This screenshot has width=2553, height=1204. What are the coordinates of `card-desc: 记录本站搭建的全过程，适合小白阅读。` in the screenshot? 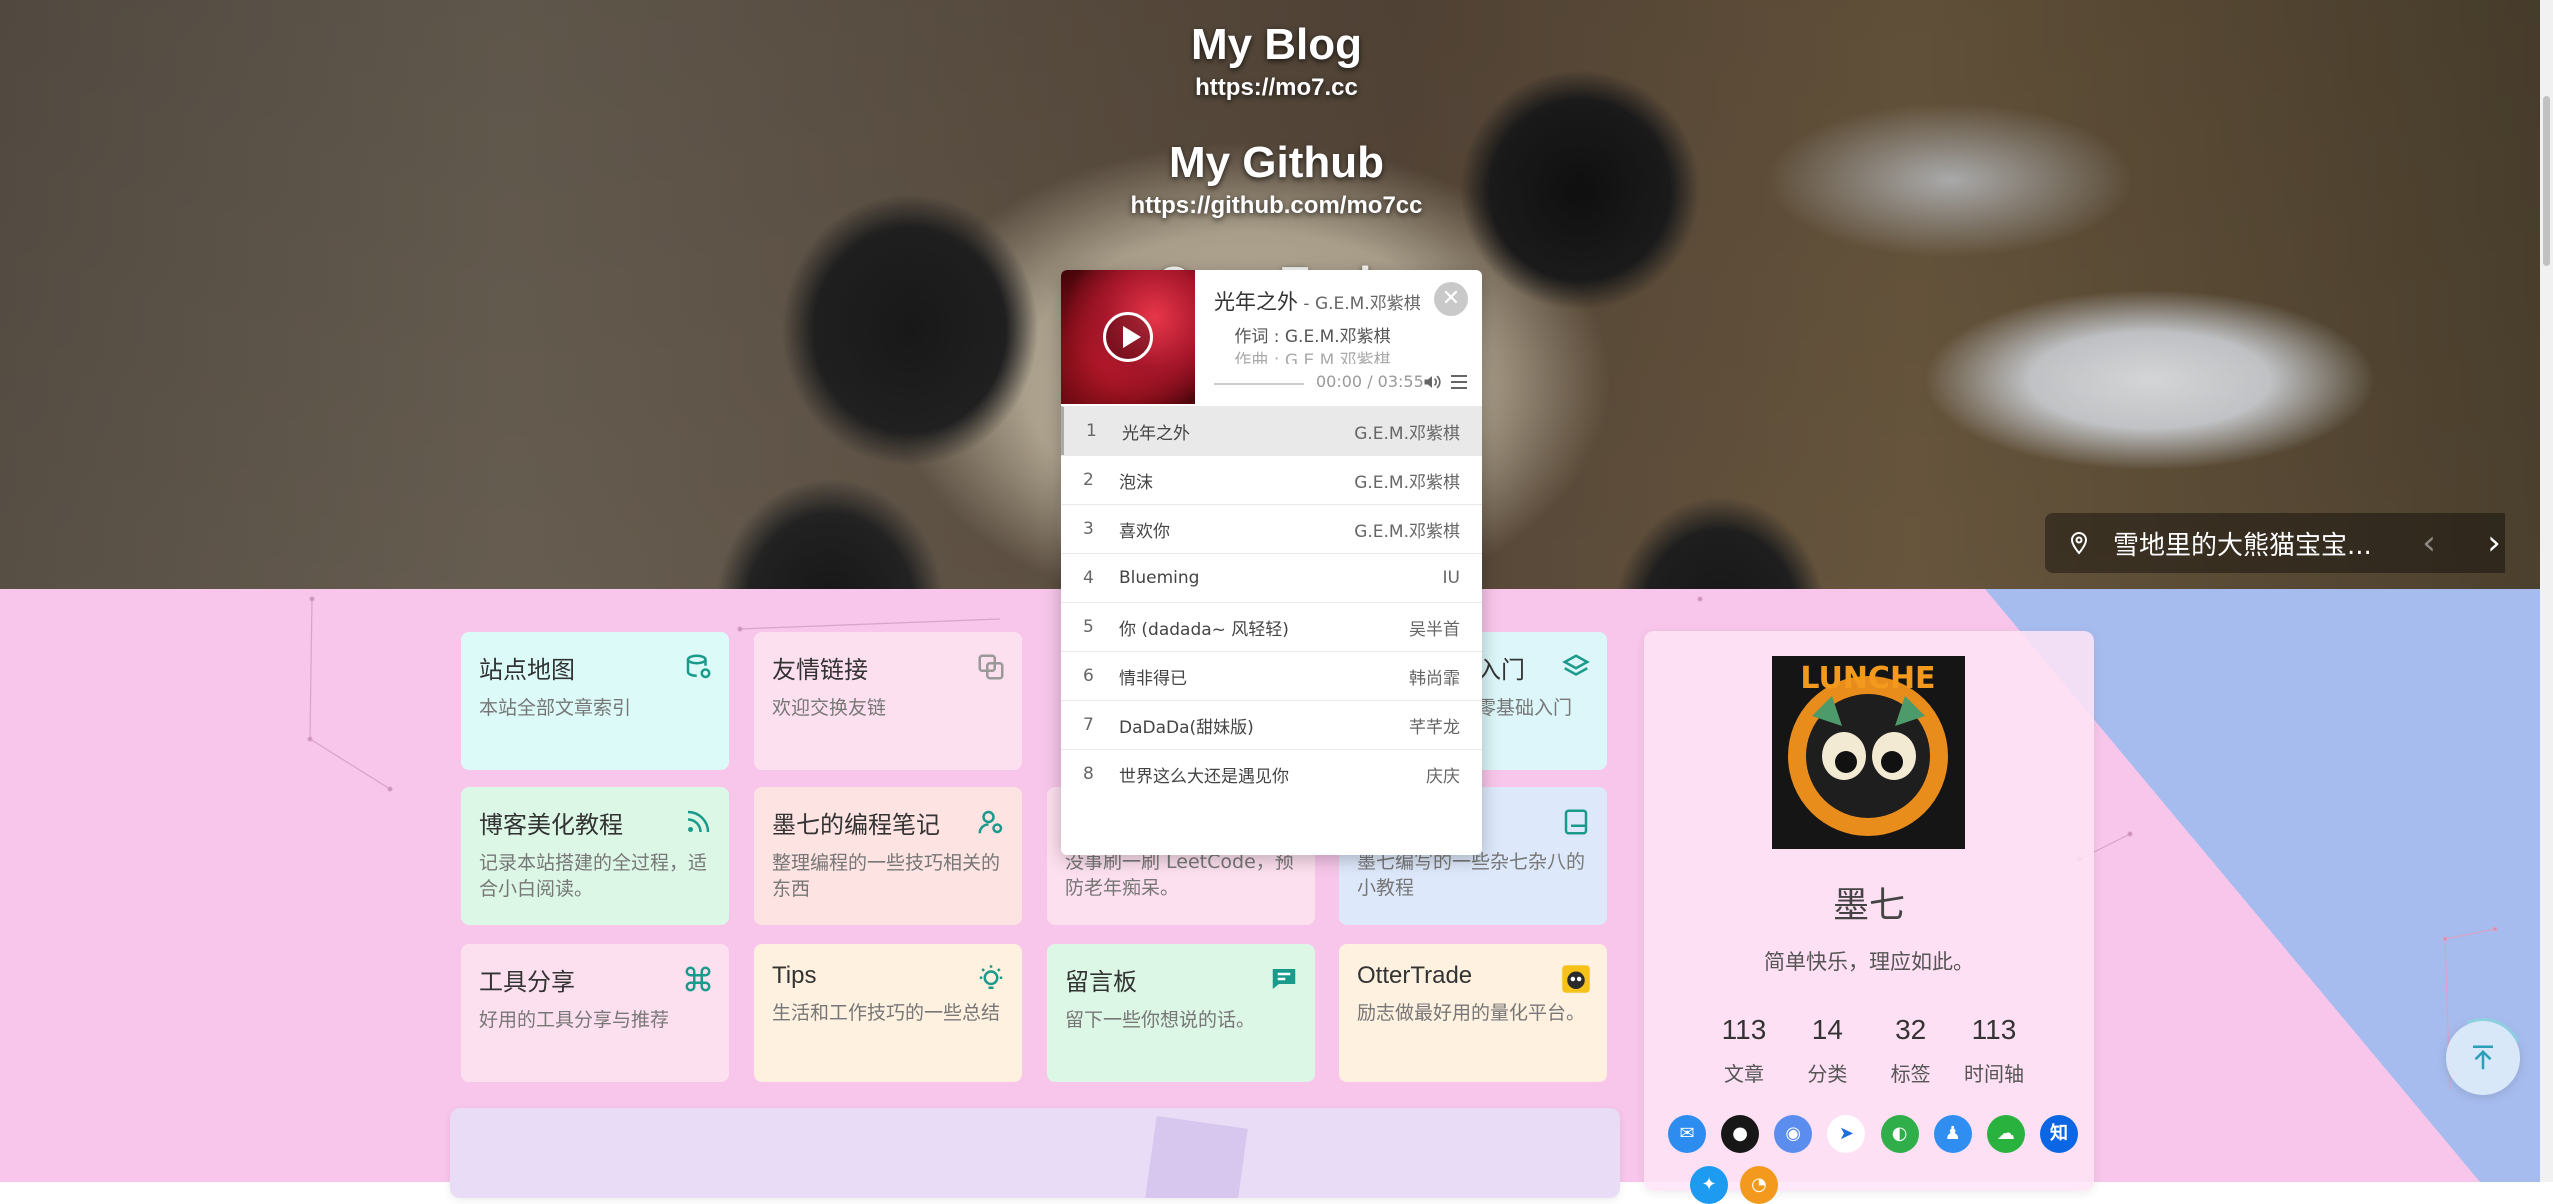 It's located at (593, 876).